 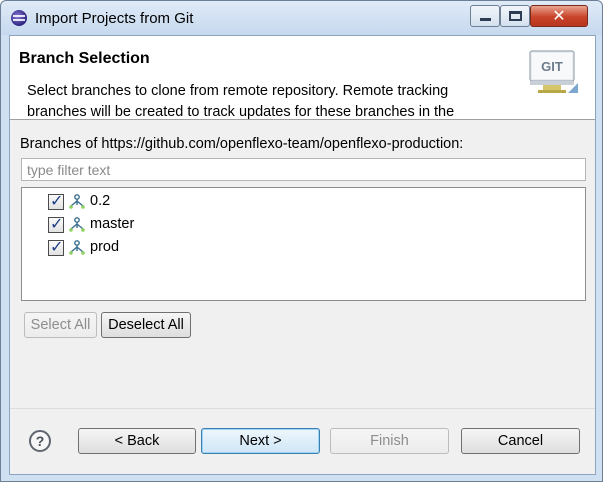 What do you see at coordinates (303, 202) in the screenshot?
I see `tree-item-0-2: ✓ 0.2` at bounding box center [303, 202].